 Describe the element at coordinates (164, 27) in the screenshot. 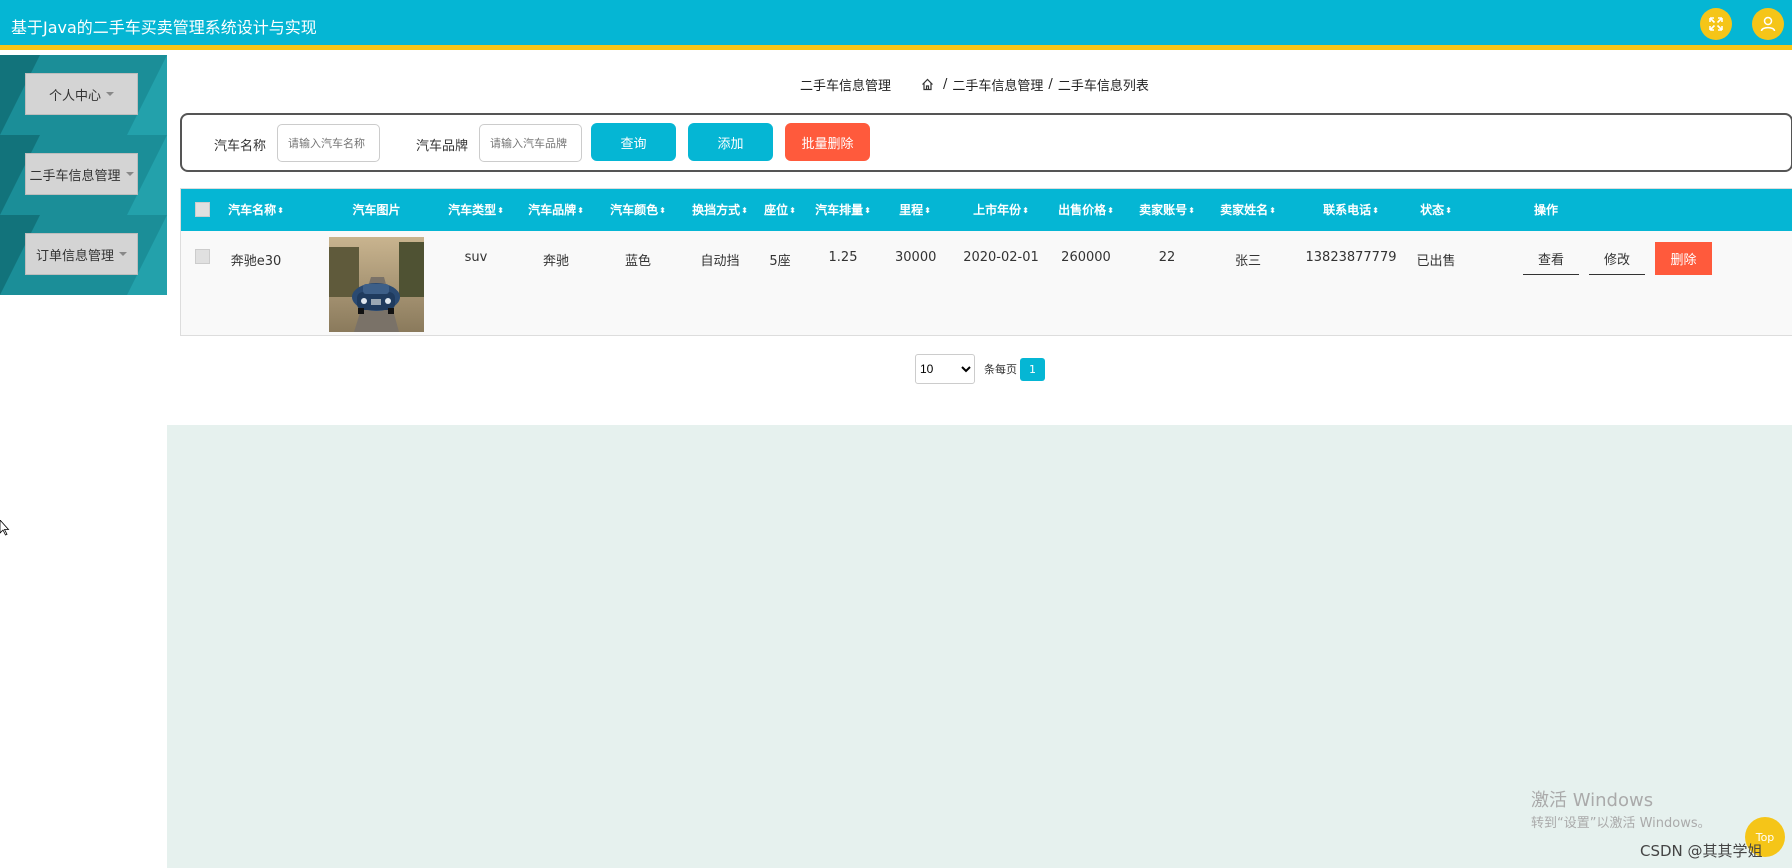

I see `app-title: 基于Java的二手车买卖管理系统设计与实现` at that location.